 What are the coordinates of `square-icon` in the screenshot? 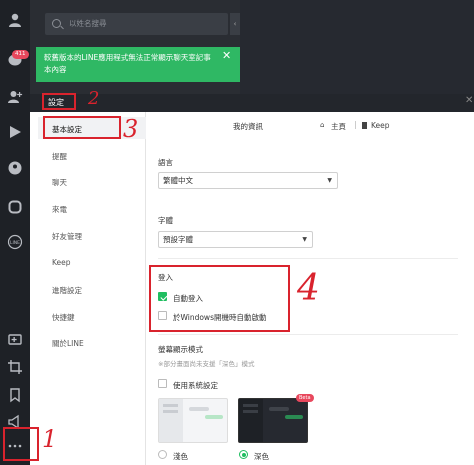 It's located at (15, 207).